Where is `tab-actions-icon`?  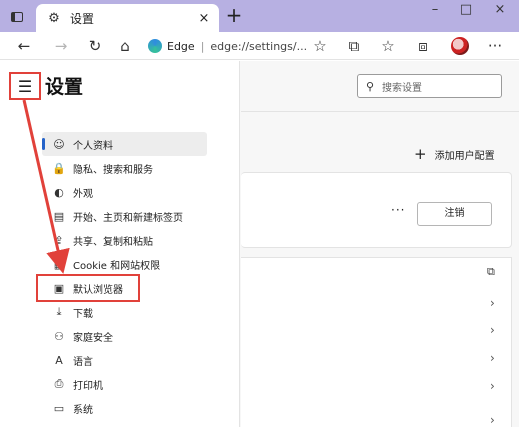
tab-actions-icon is located at coordinates (17, 17).